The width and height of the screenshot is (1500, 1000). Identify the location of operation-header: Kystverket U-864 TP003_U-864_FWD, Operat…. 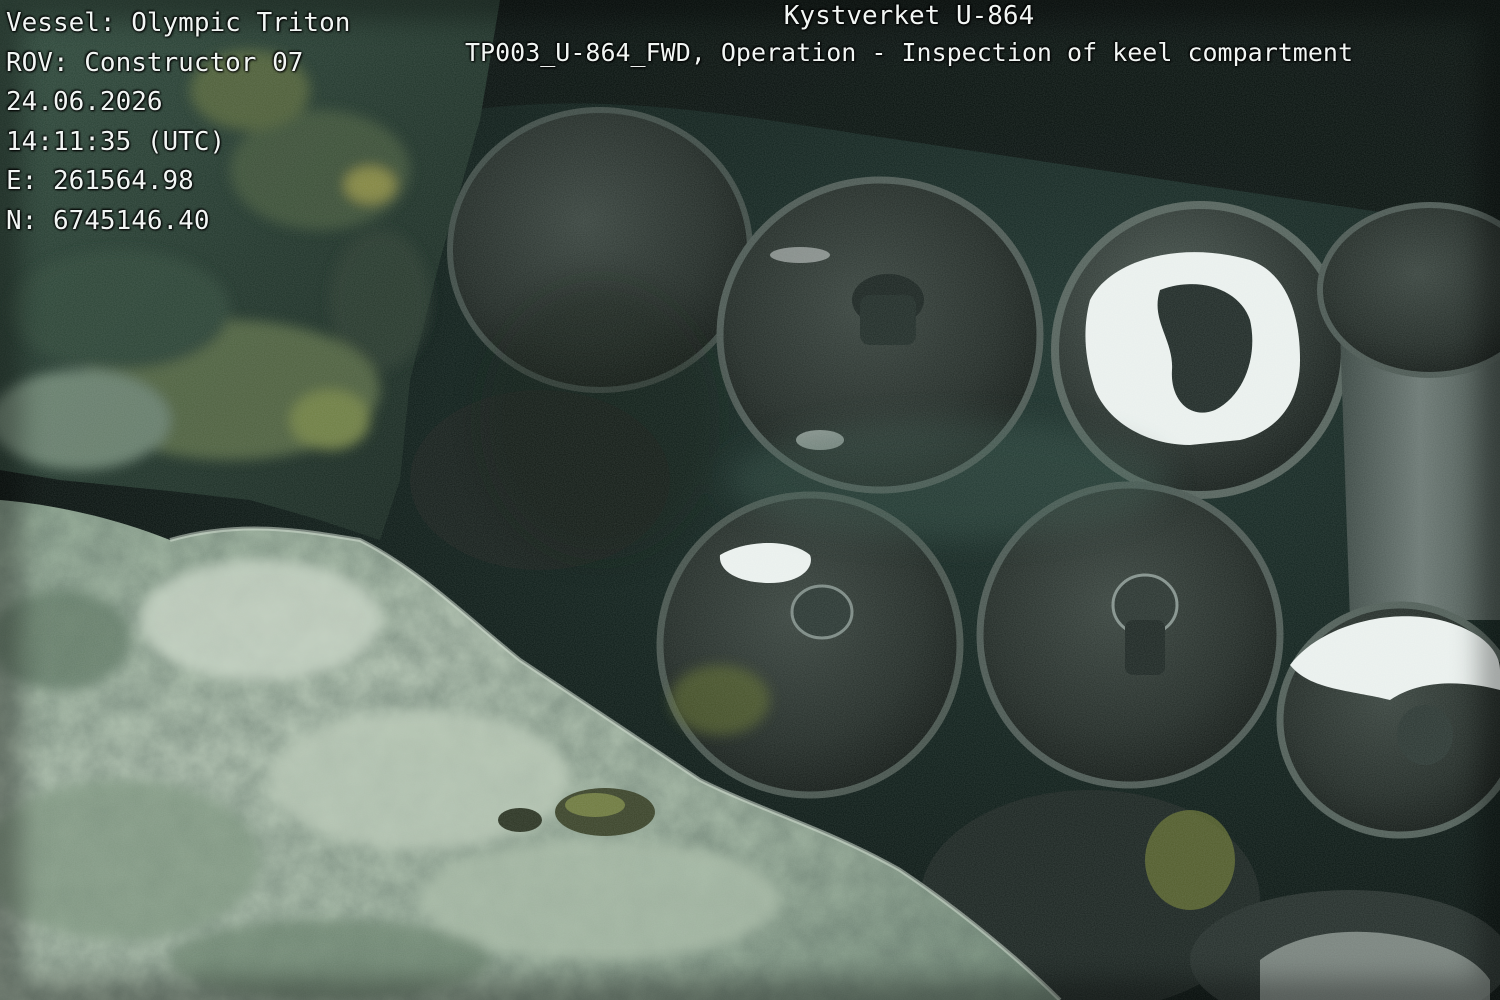
(909, 34).